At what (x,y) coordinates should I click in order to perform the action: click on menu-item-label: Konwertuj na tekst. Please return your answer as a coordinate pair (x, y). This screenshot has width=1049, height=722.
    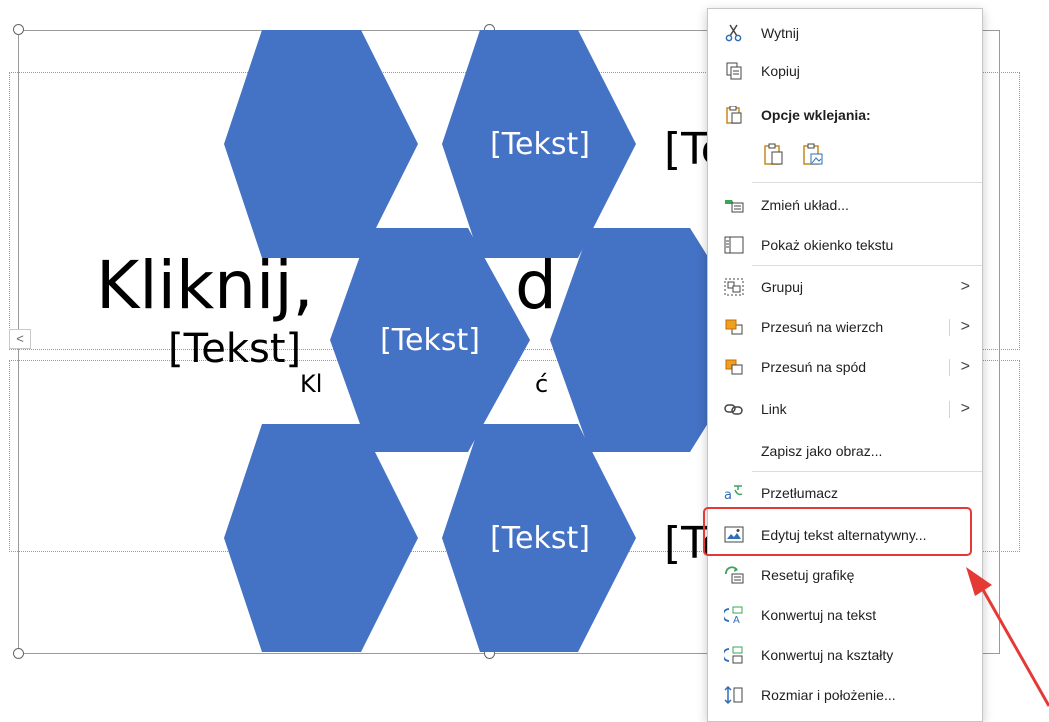
    Looking at the image, I should click on (819, 615).